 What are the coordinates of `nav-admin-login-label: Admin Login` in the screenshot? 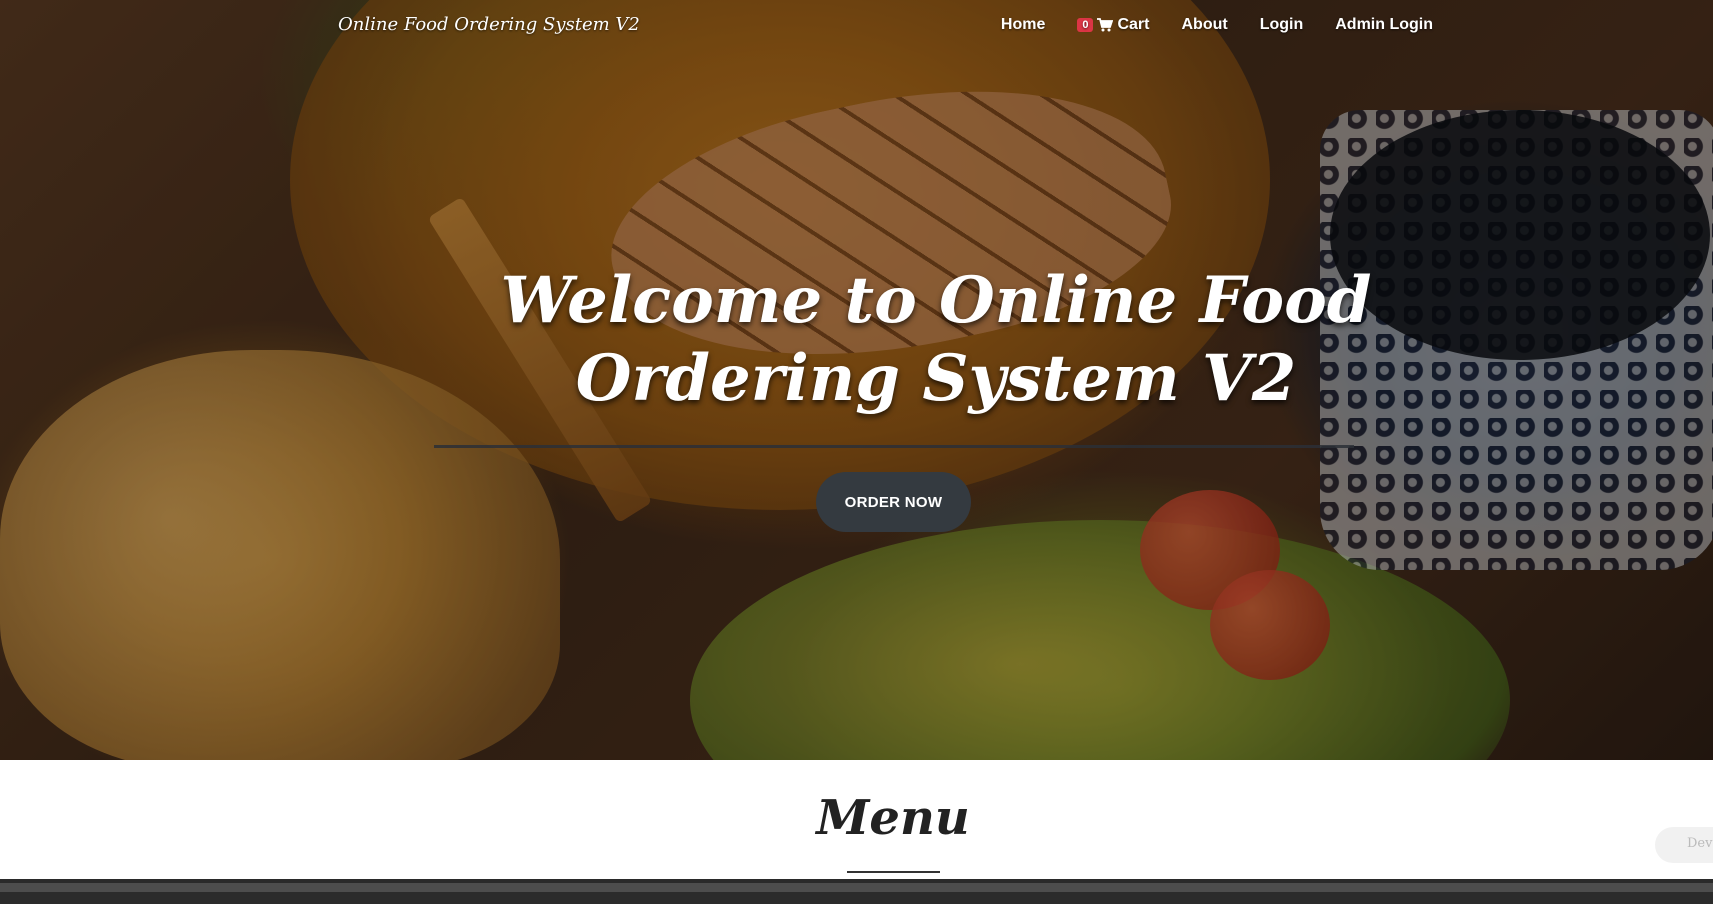 It's located at (1384, 24).